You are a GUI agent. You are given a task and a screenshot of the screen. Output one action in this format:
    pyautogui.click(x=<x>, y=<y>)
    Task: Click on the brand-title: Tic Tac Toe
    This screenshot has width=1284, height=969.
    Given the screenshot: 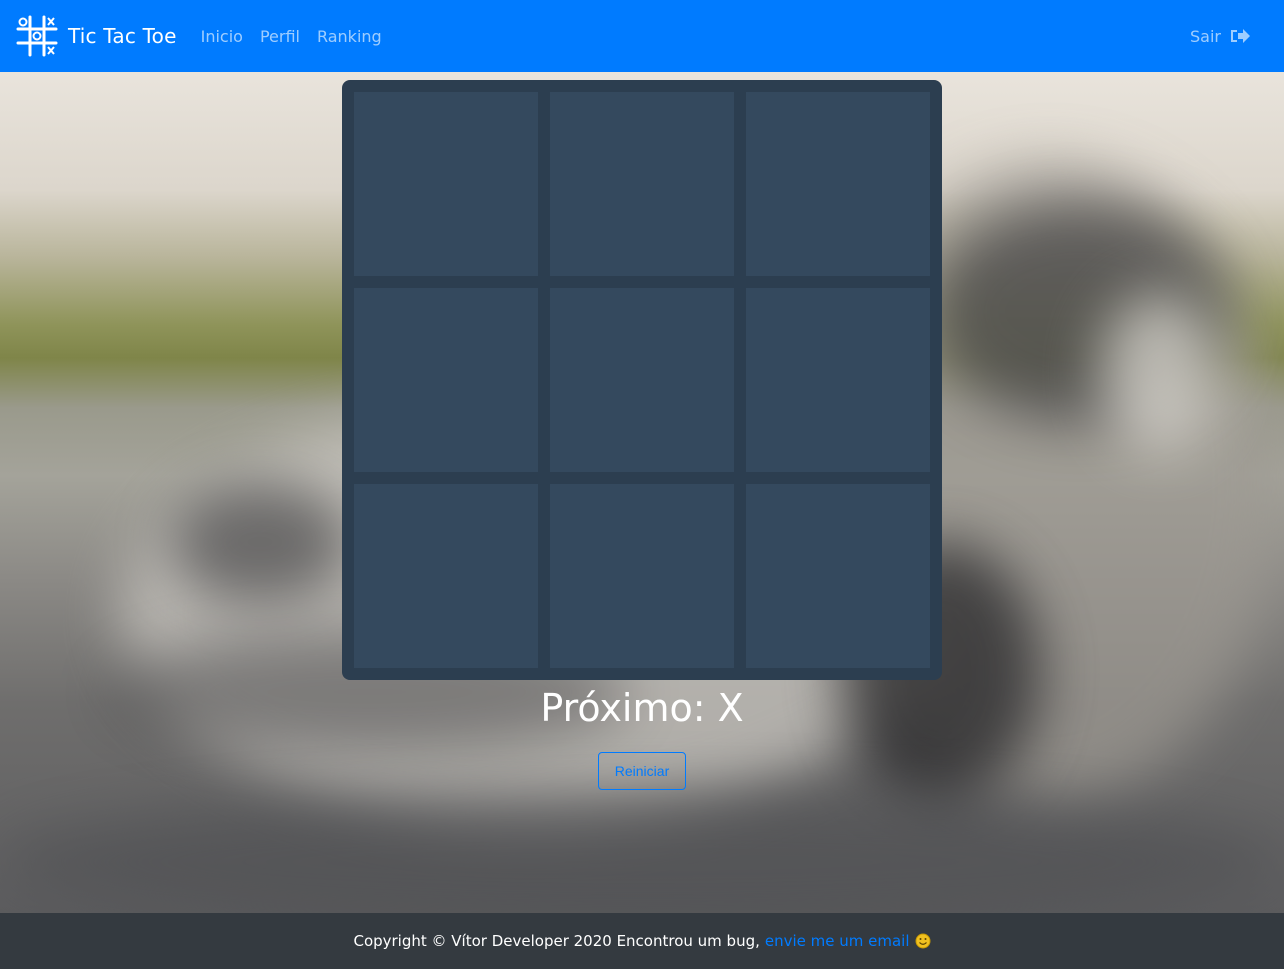 What is the action you would take?
    pyautogui.click(x=122, y=36)
    